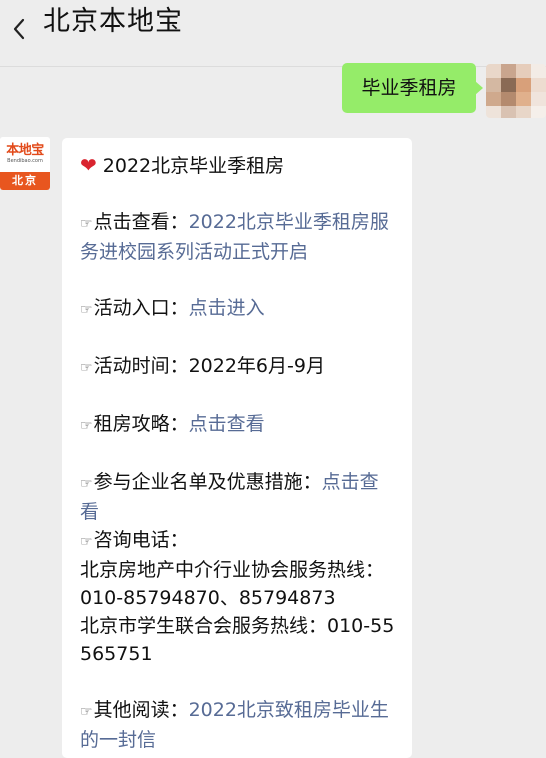 The image size is (546, 758). Describe the element at coordinates (238, 497) in the screenshot. I see `companies-line: ☞参与企业名单及优惠措施：点击查看` at that location.